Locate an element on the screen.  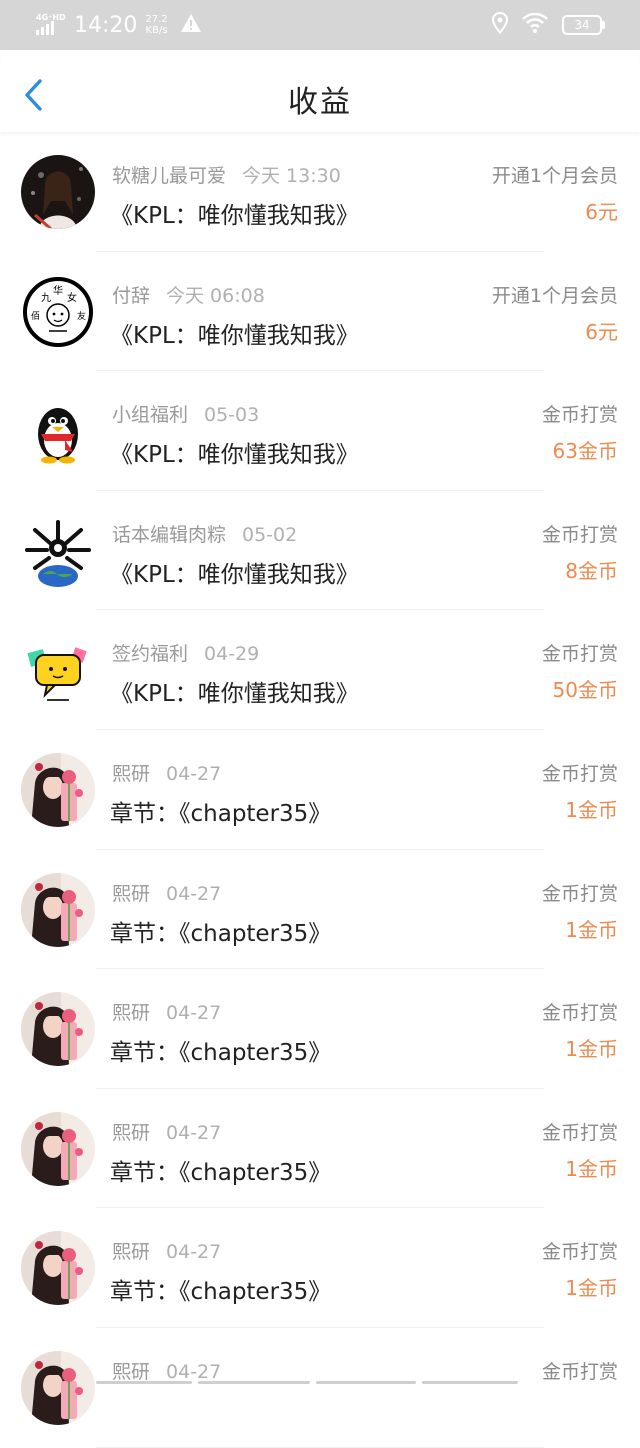
status-bar: 4G⁺HD 14:20 27.2 KB/s 34 is located at coordinates (320, 25).